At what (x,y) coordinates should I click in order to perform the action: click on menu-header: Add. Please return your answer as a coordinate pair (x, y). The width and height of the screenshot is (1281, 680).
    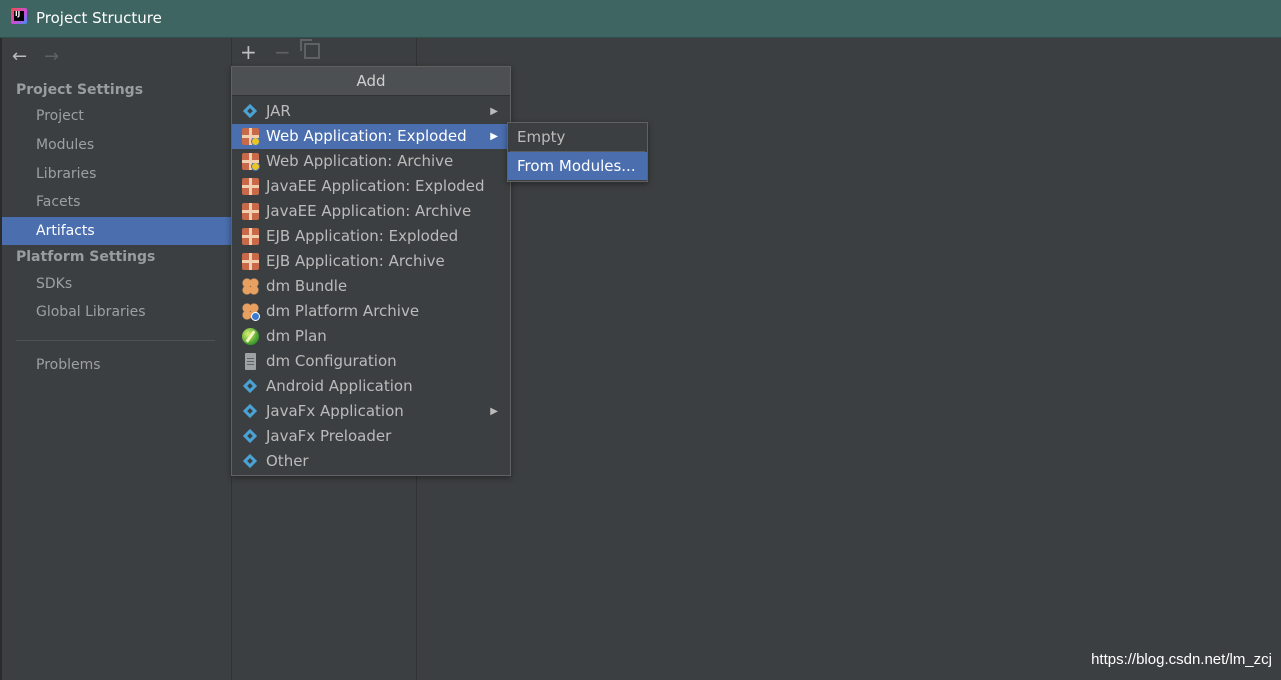
    Looking at the image, I should click on (371, 81).